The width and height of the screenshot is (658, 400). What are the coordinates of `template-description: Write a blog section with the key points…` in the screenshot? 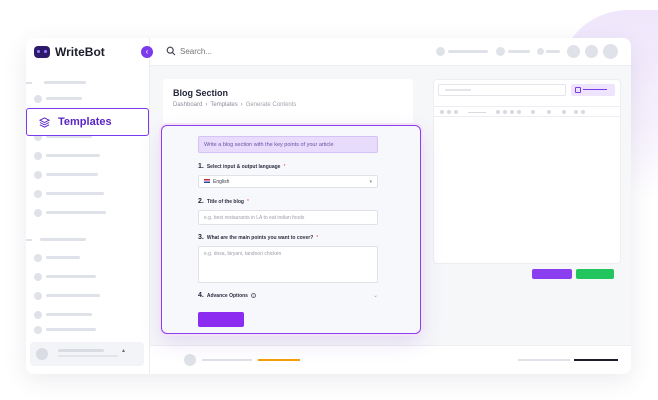 It's located at (288, 144).